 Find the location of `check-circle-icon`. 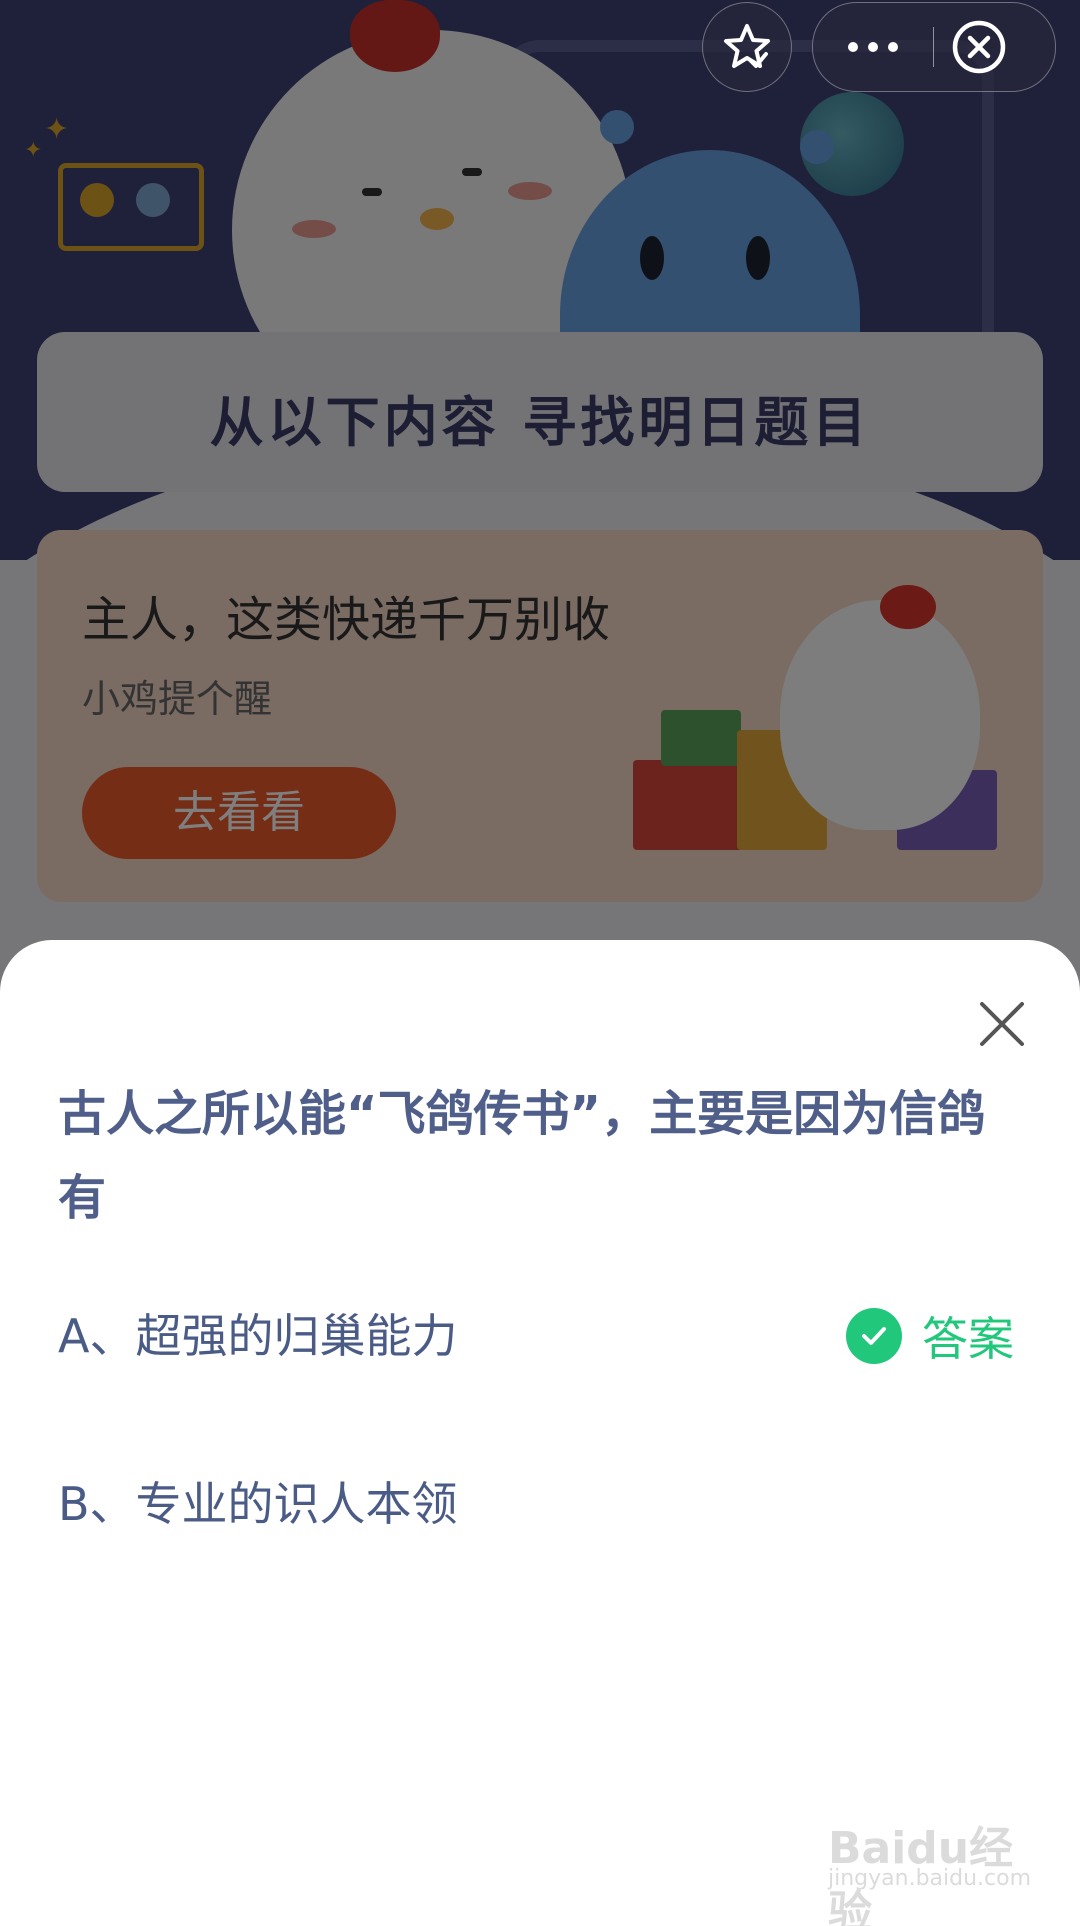

check-circle-icon is located at coordinates (874, 1336).